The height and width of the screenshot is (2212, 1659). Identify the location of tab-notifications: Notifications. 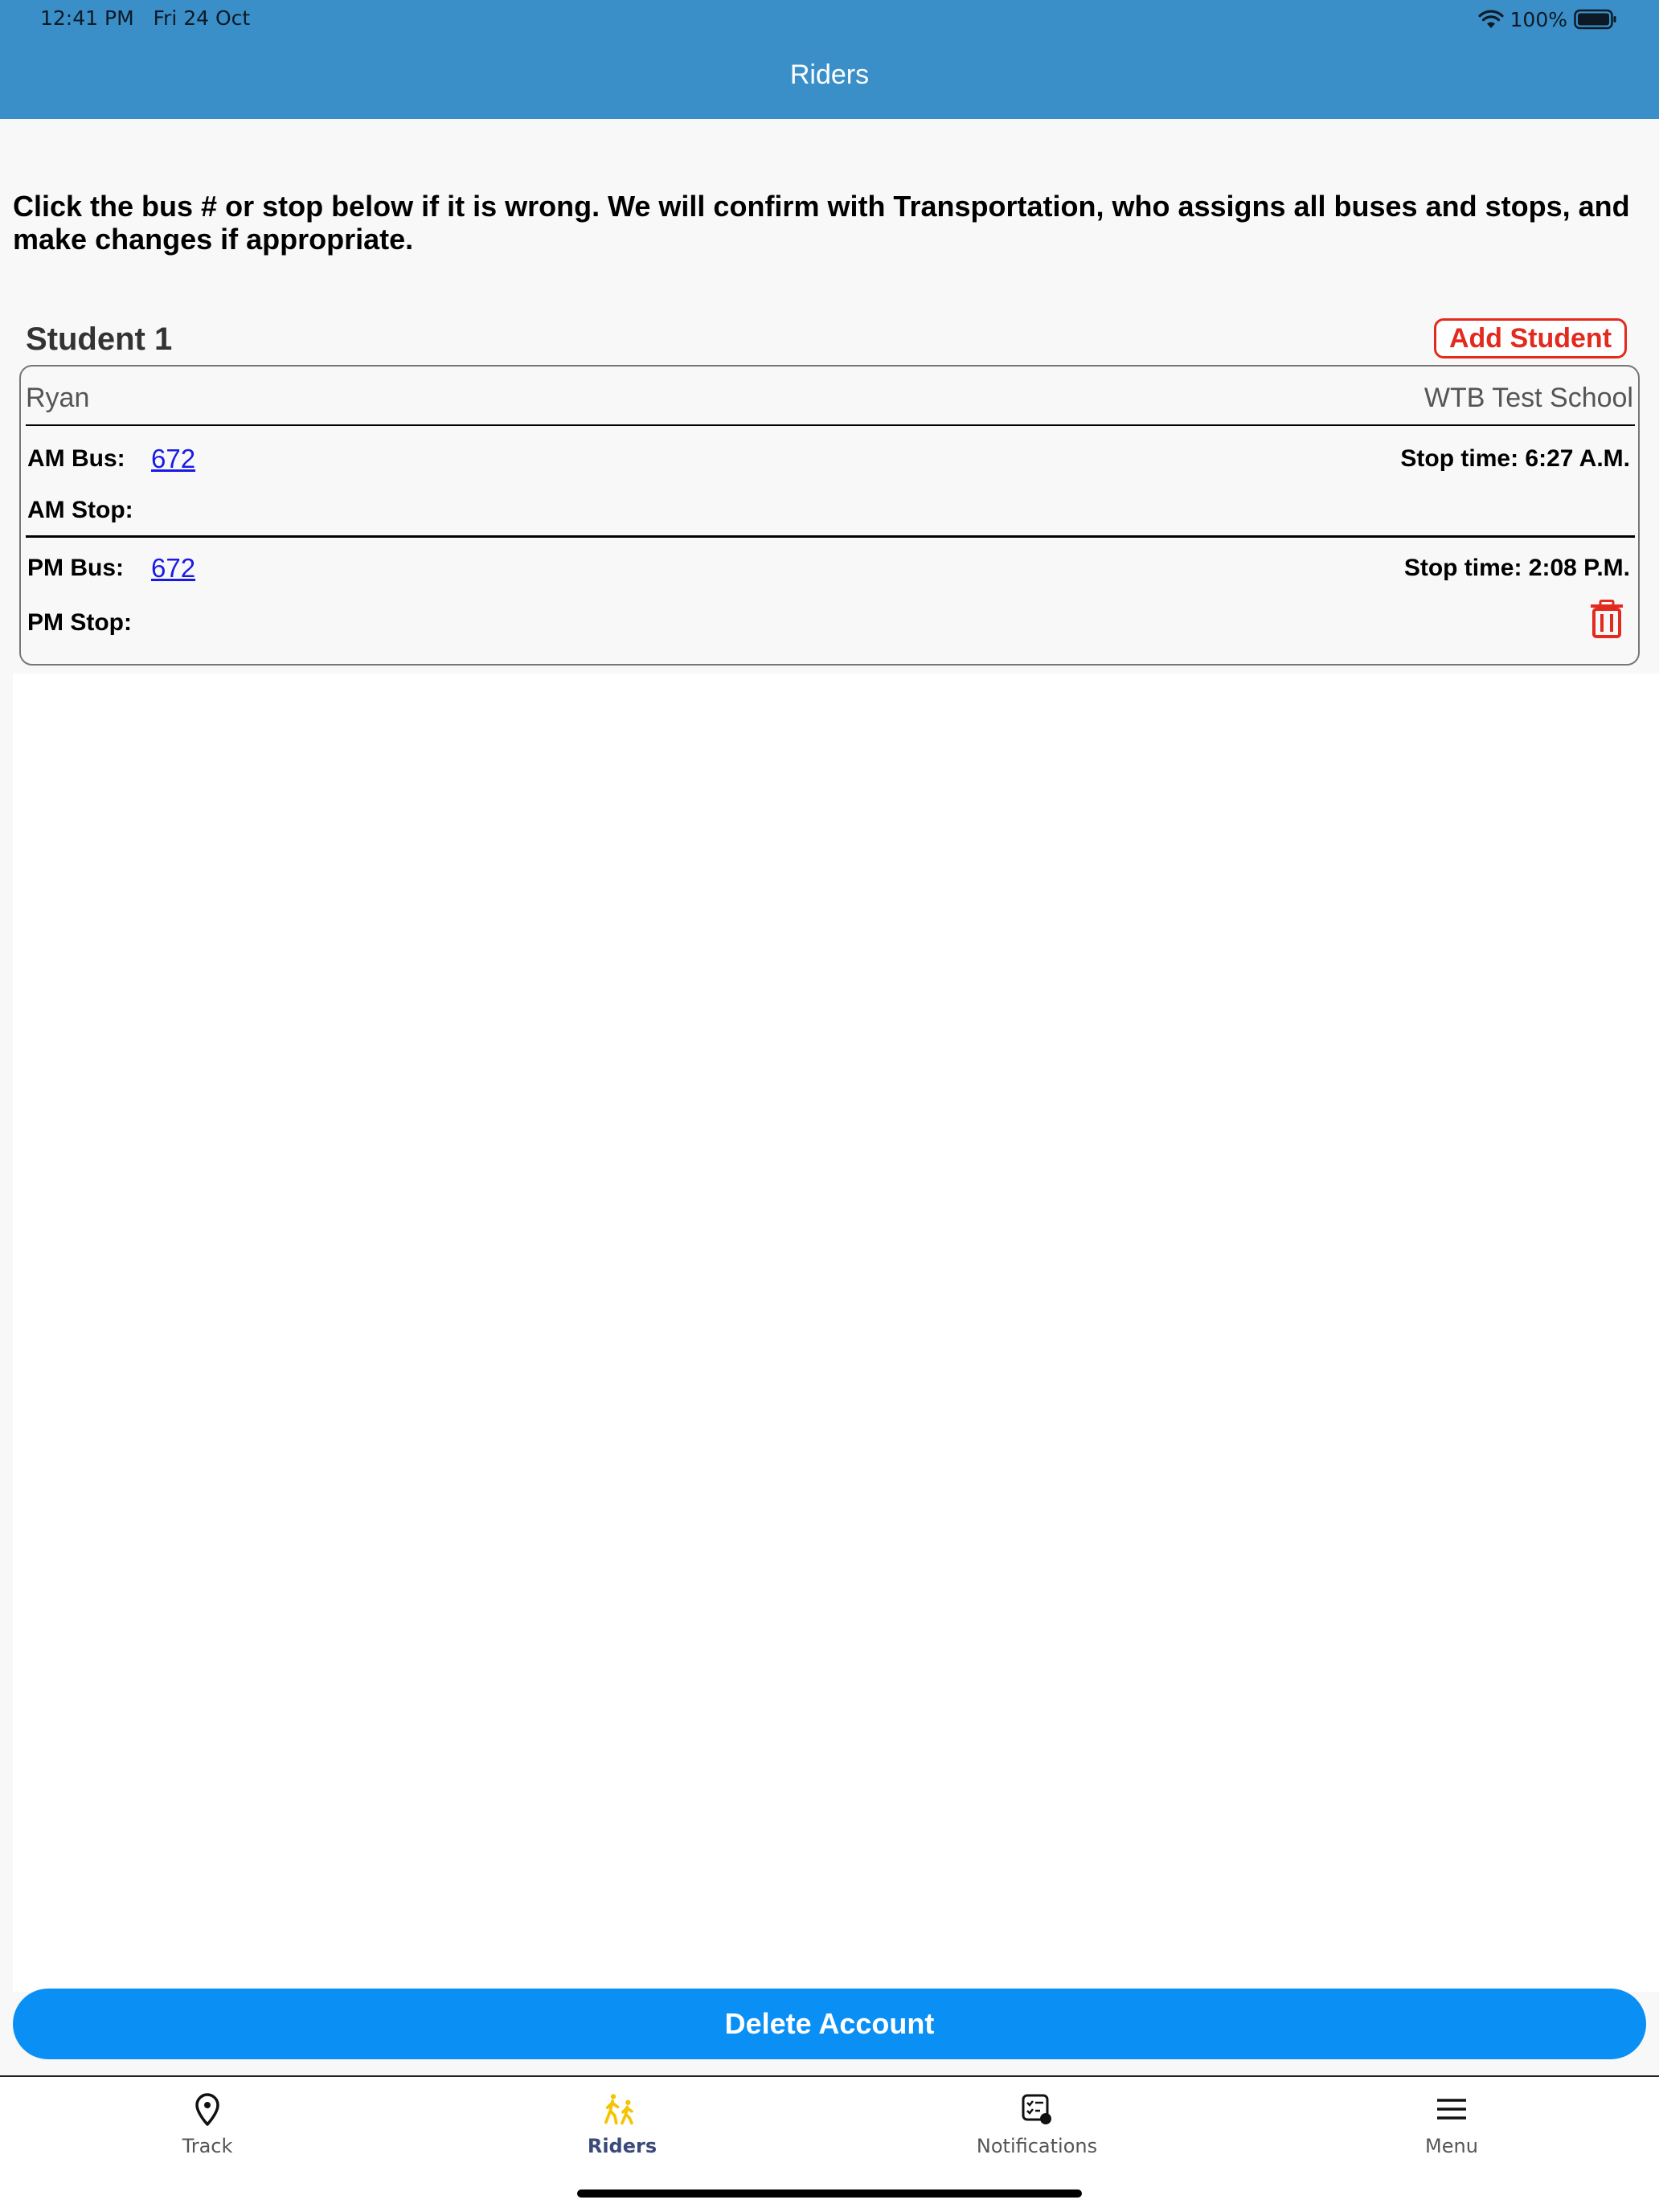
(1036, 2131).